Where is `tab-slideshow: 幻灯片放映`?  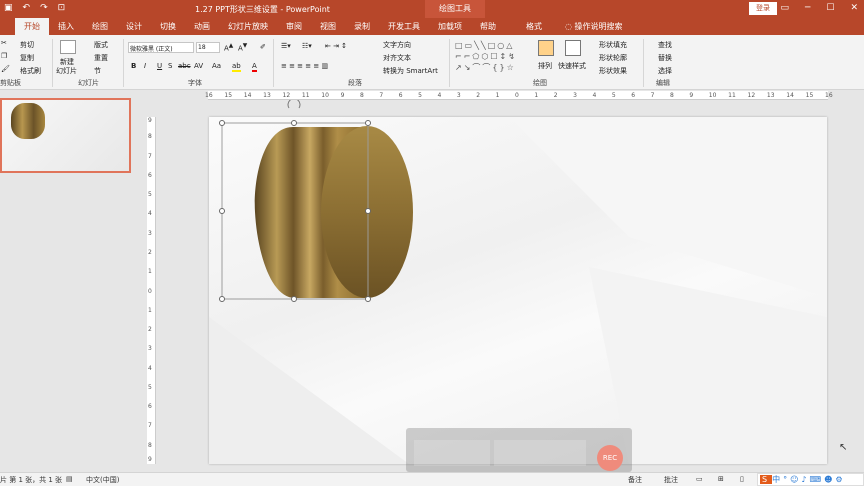
tab-slideshow: 幻灯片放映 is located at coordinates (248, 26).